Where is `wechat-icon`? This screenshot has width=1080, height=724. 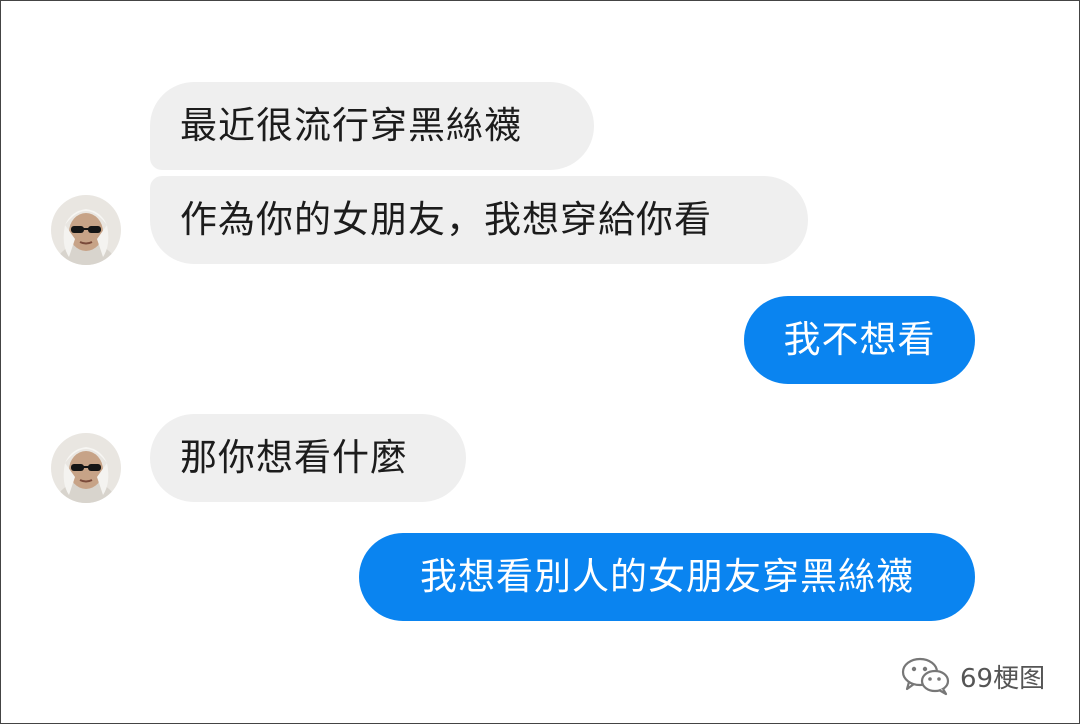
wechat-icon is located at coordinates (925, 676).